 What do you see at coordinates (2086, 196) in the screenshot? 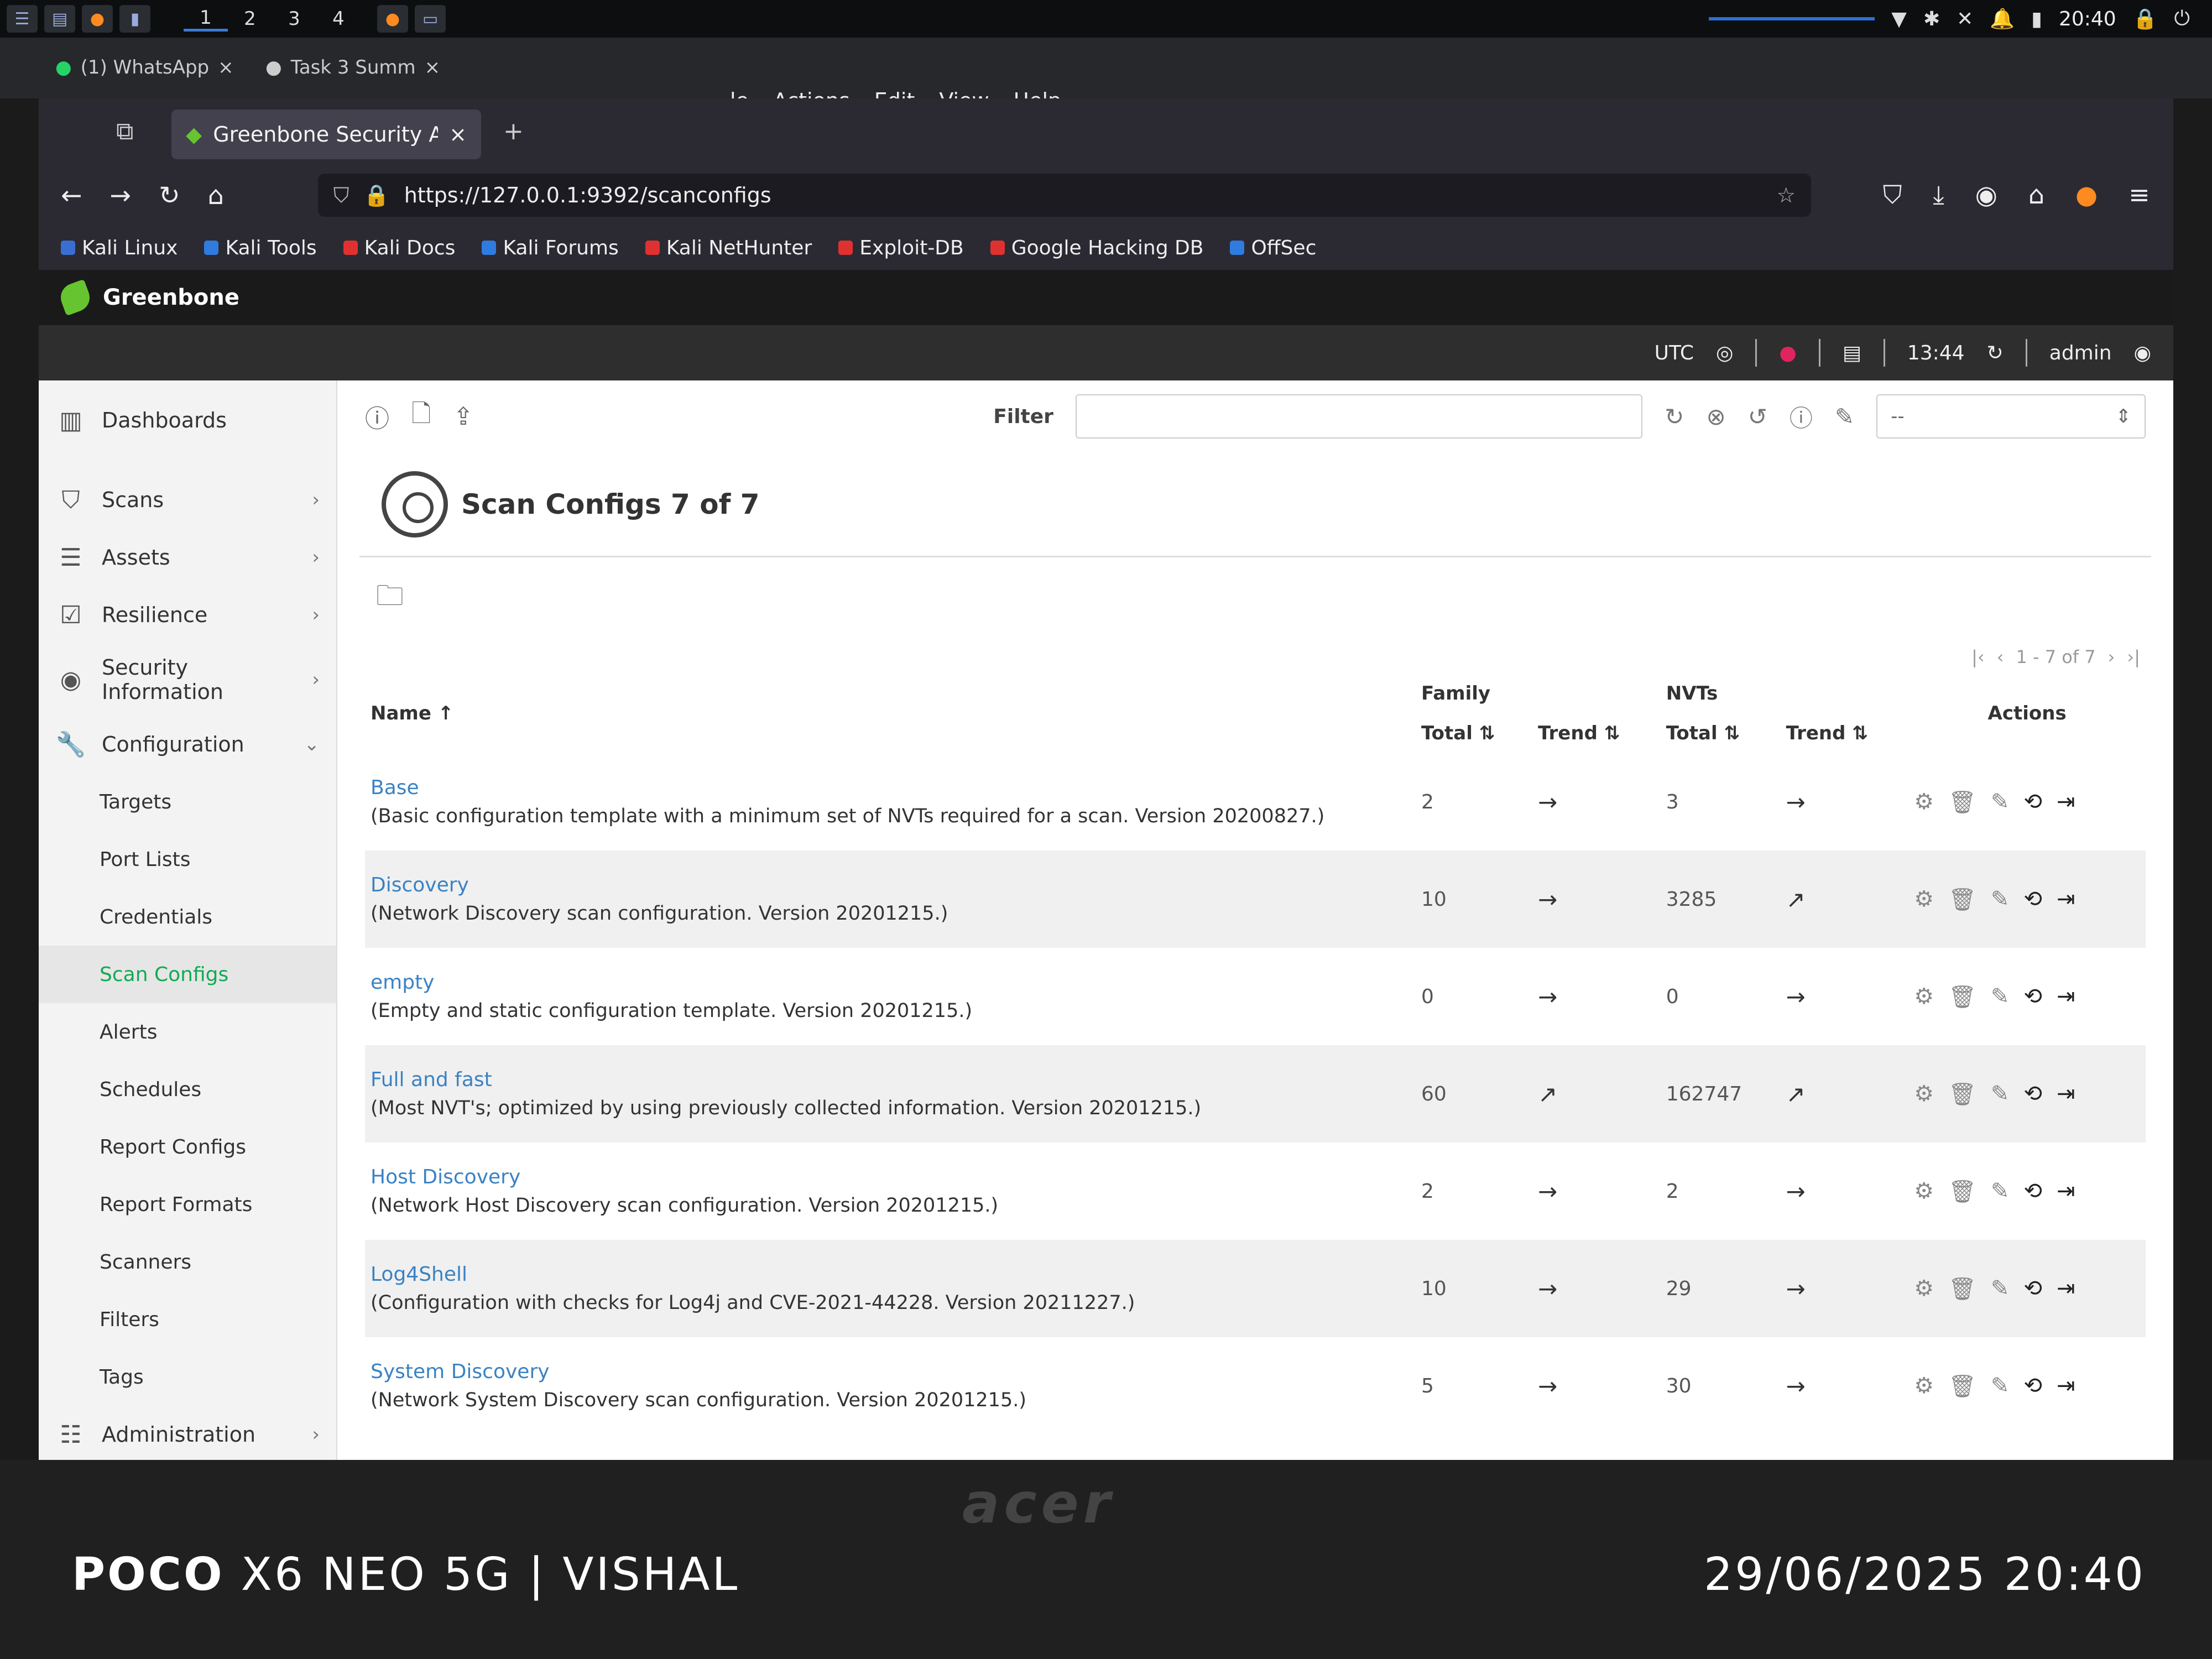
I see `addon-icon: ●` at bounding box center [2086, 196].